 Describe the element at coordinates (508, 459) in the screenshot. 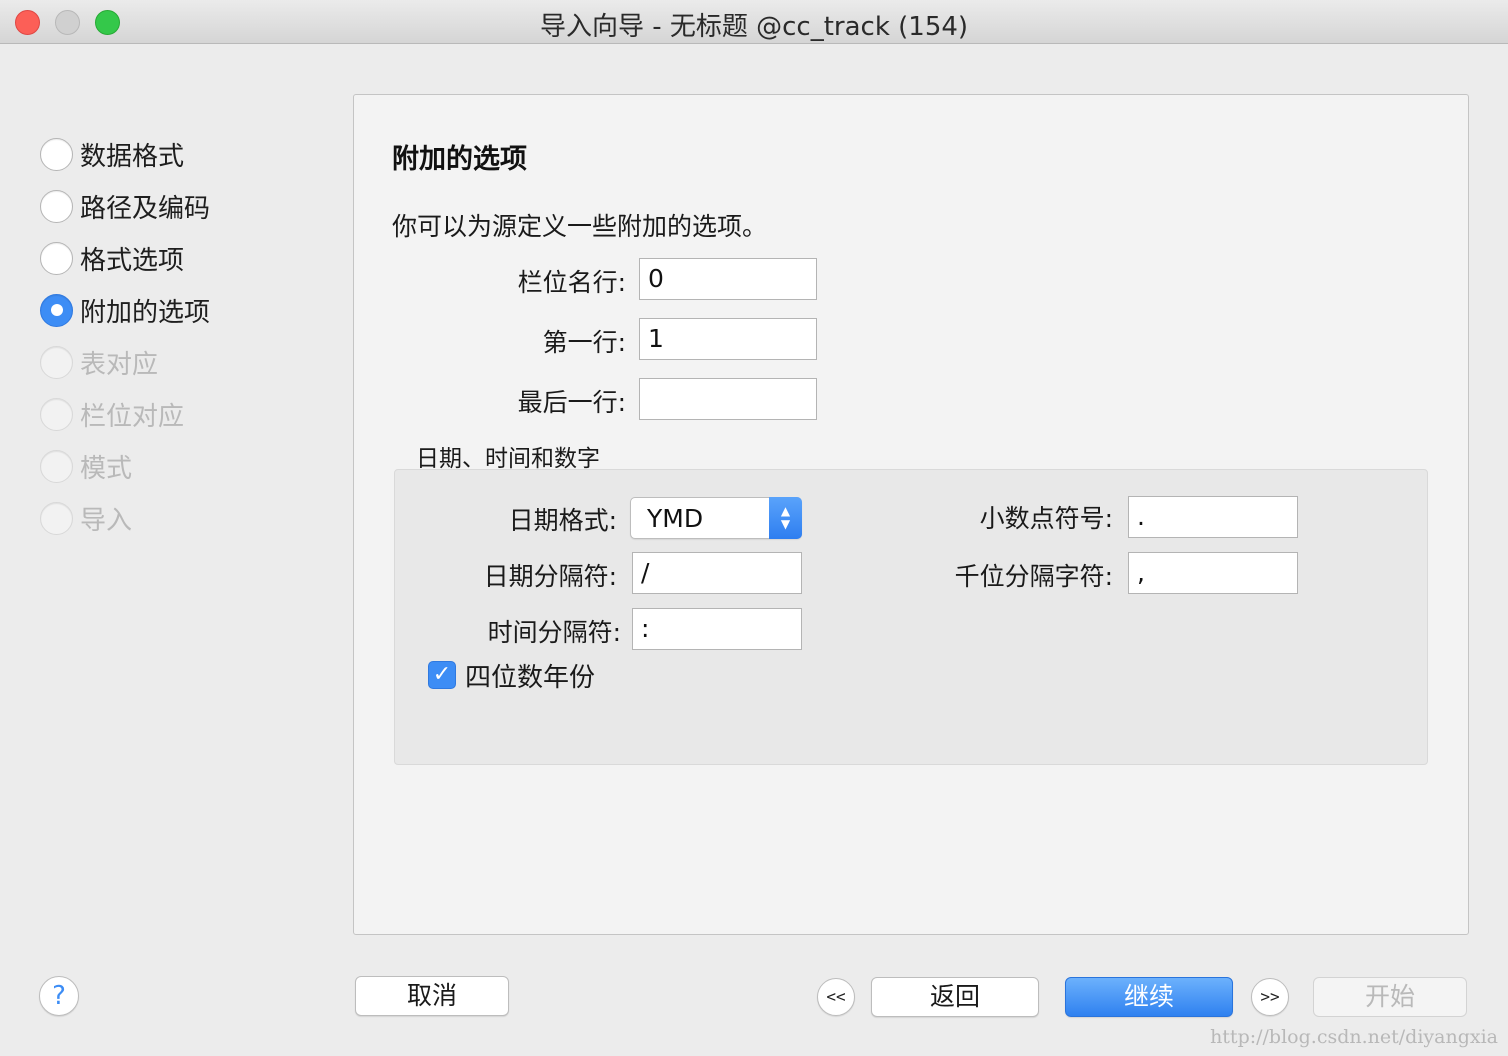

I see `group-title: 日期、时间和数字` at that location.